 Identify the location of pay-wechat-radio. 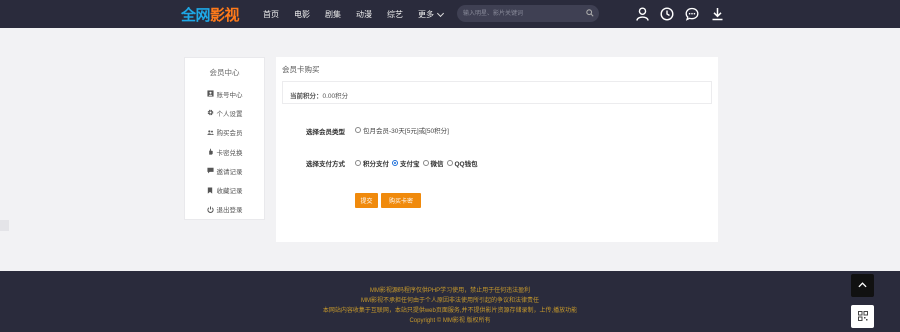
(425, 163).